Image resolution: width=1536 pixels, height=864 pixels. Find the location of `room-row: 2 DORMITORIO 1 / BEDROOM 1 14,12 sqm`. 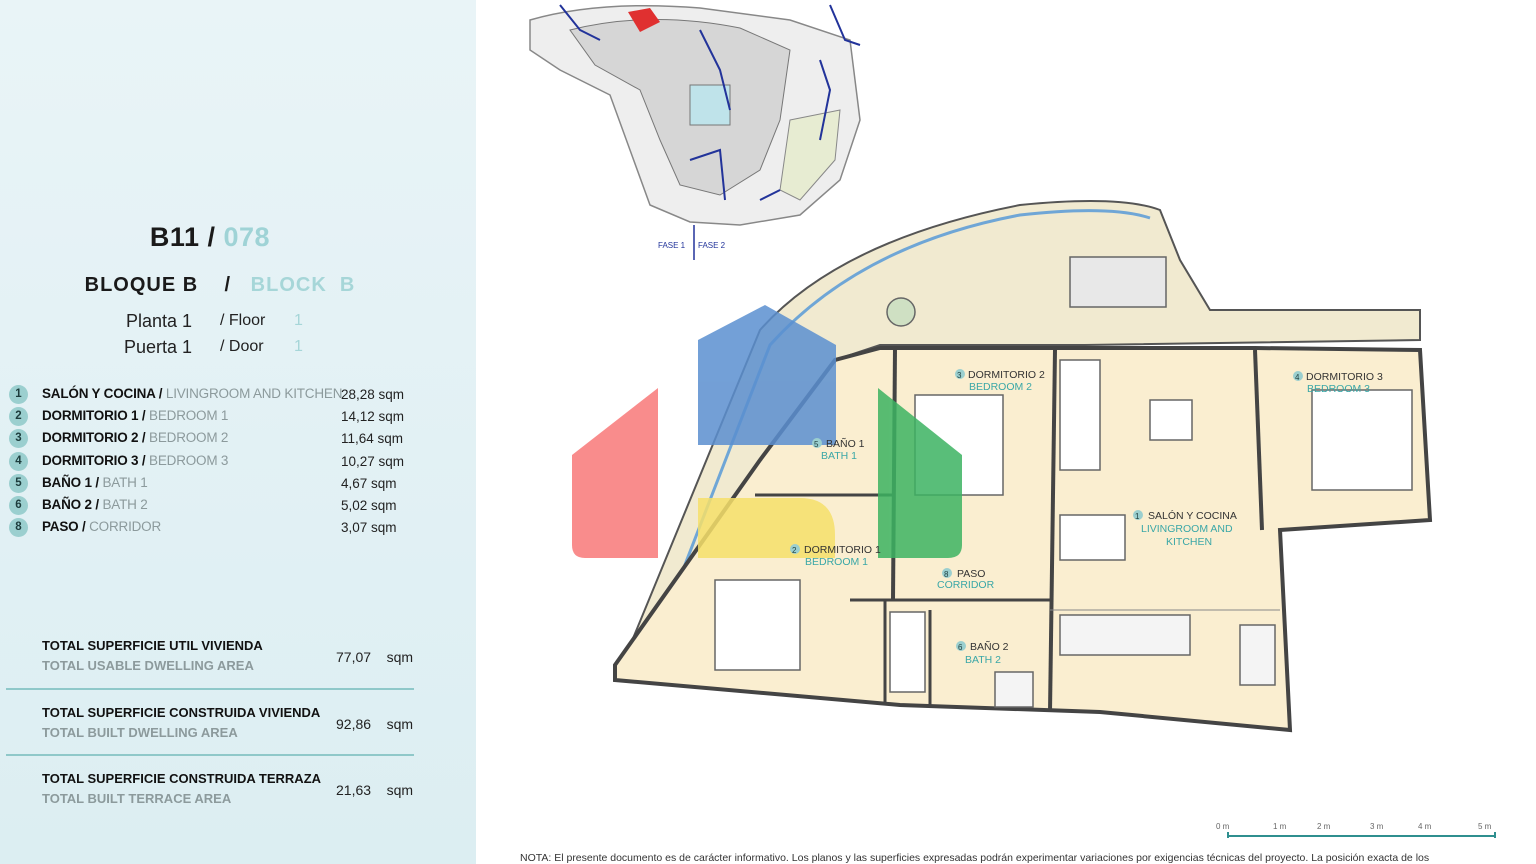

room-row: 2 DORMITORIO 1 / BEDROOM 1 14,12 sqm is located at coordinates (211, 417).